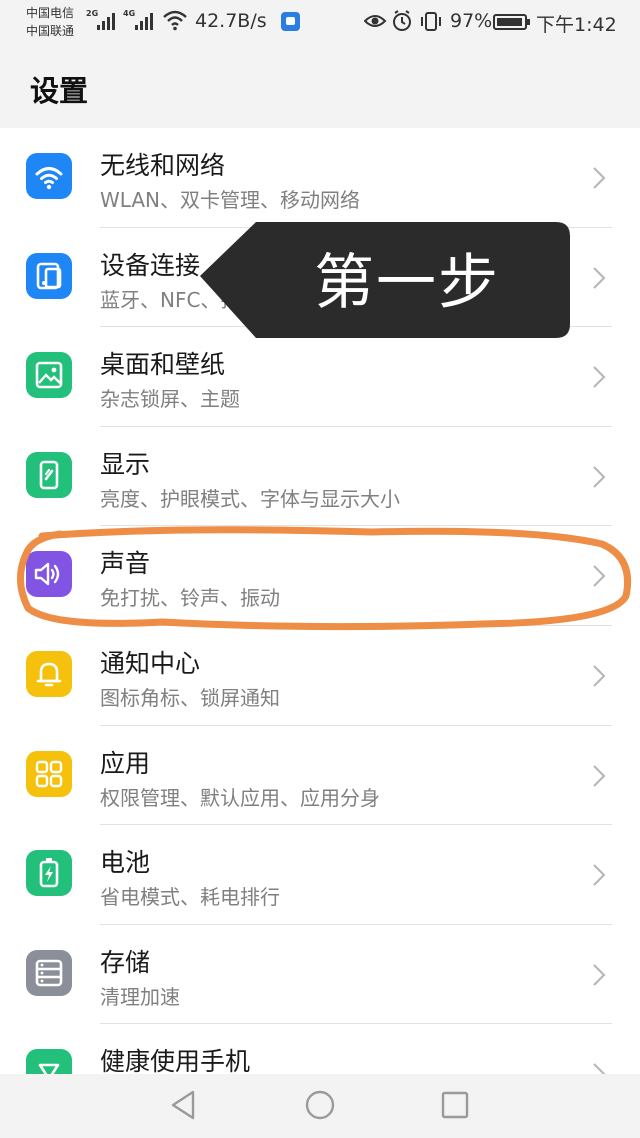 The height and width of the screenshot is (1138, 640). Describe the element at coordinates (183, 1105) in the screenshot. I see `back-triangle-icon` at that location.